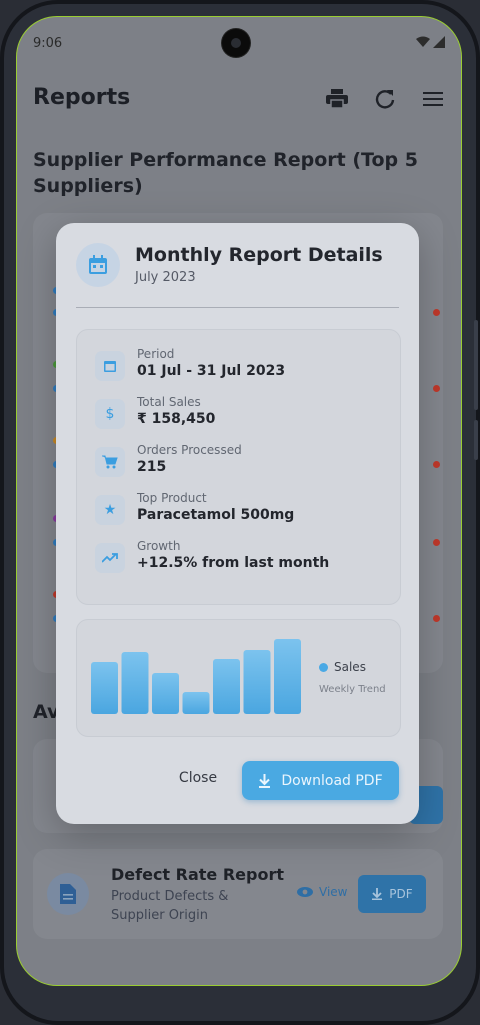  I want to click on detail-label: Period, so click(156, 354).